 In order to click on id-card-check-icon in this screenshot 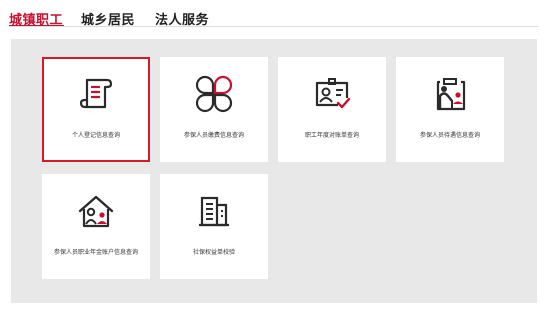, I will do `click(333, 93)`.